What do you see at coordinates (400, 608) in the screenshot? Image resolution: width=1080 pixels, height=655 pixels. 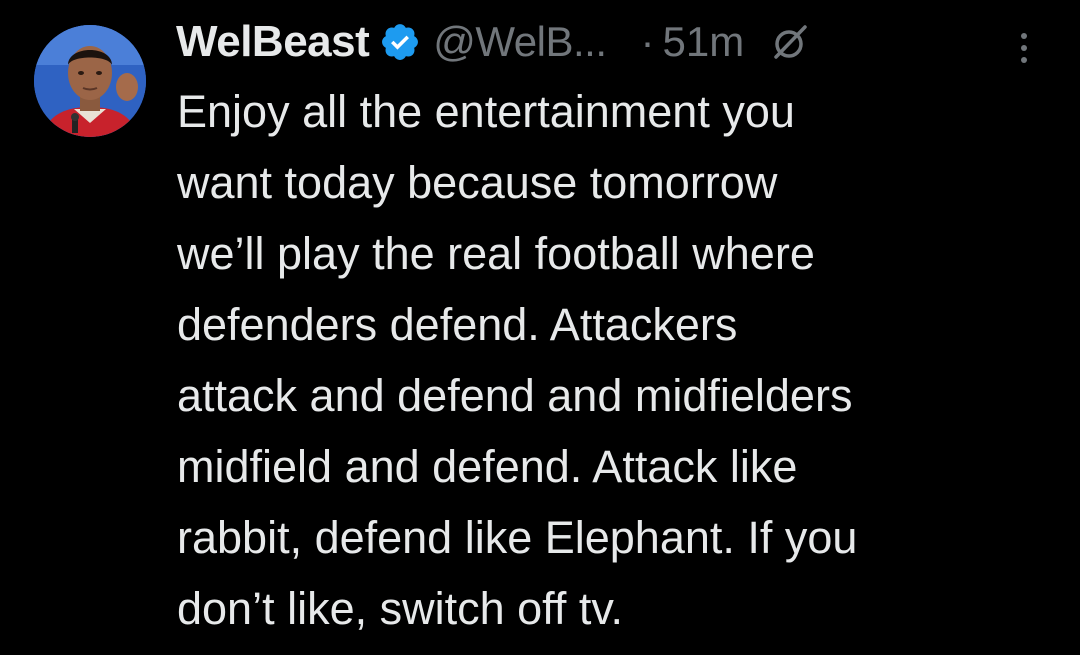 I see `tweet-text-line: don’t like, switch off tv.` at bounding box center [400, 608].